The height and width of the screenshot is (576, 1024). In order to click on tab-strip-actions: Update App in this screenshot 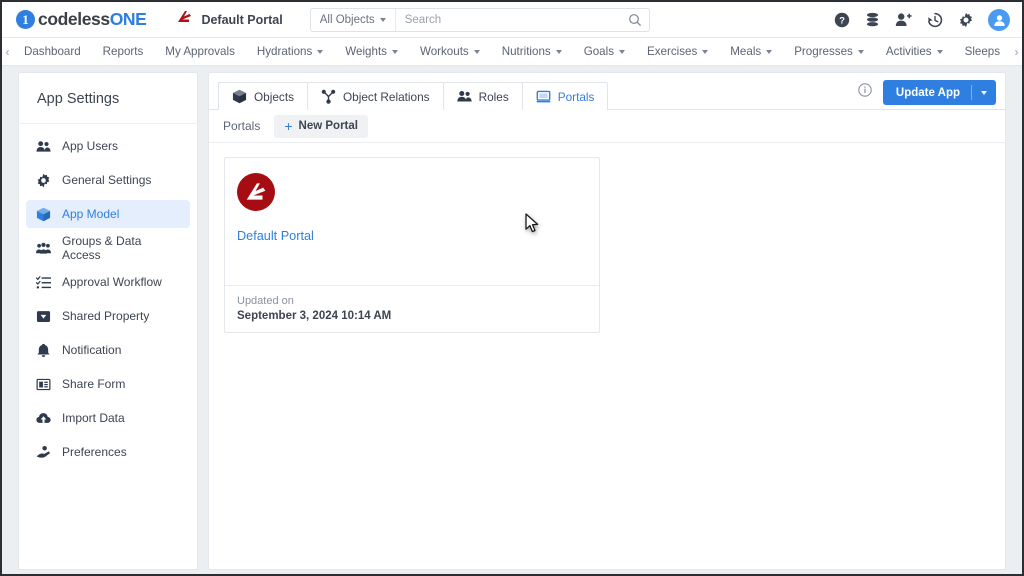, I will do `click(927, 92)`.